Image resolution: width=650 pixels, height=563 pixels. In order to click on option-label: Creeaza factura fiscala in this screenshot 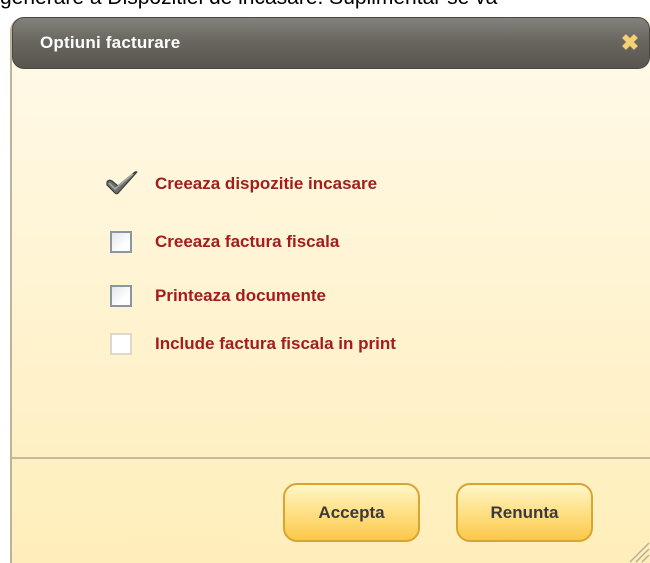, I will do `click(247, 241)`.